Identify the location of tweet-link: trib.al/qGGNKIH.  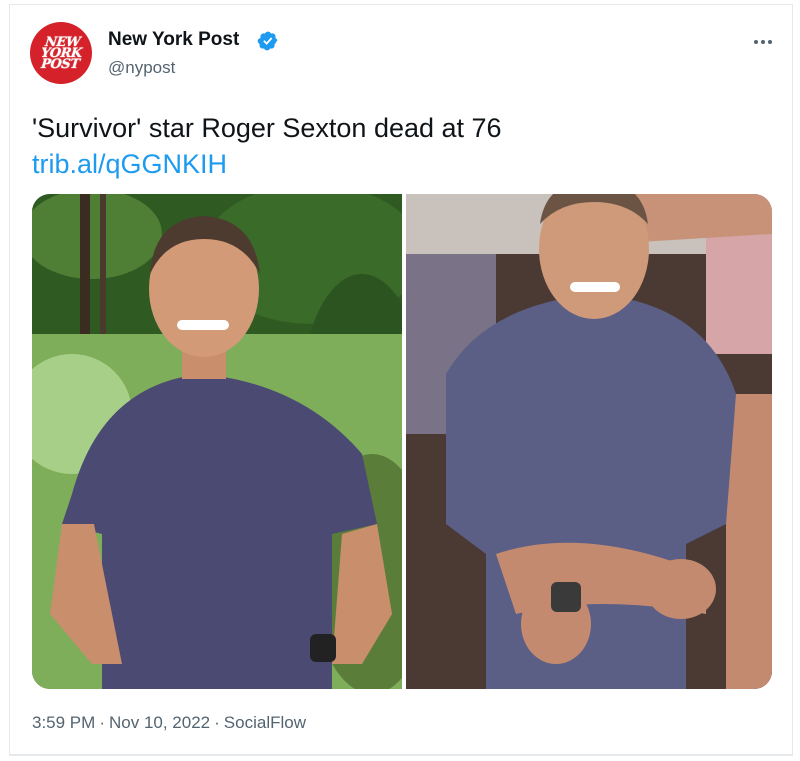
(129, 164).